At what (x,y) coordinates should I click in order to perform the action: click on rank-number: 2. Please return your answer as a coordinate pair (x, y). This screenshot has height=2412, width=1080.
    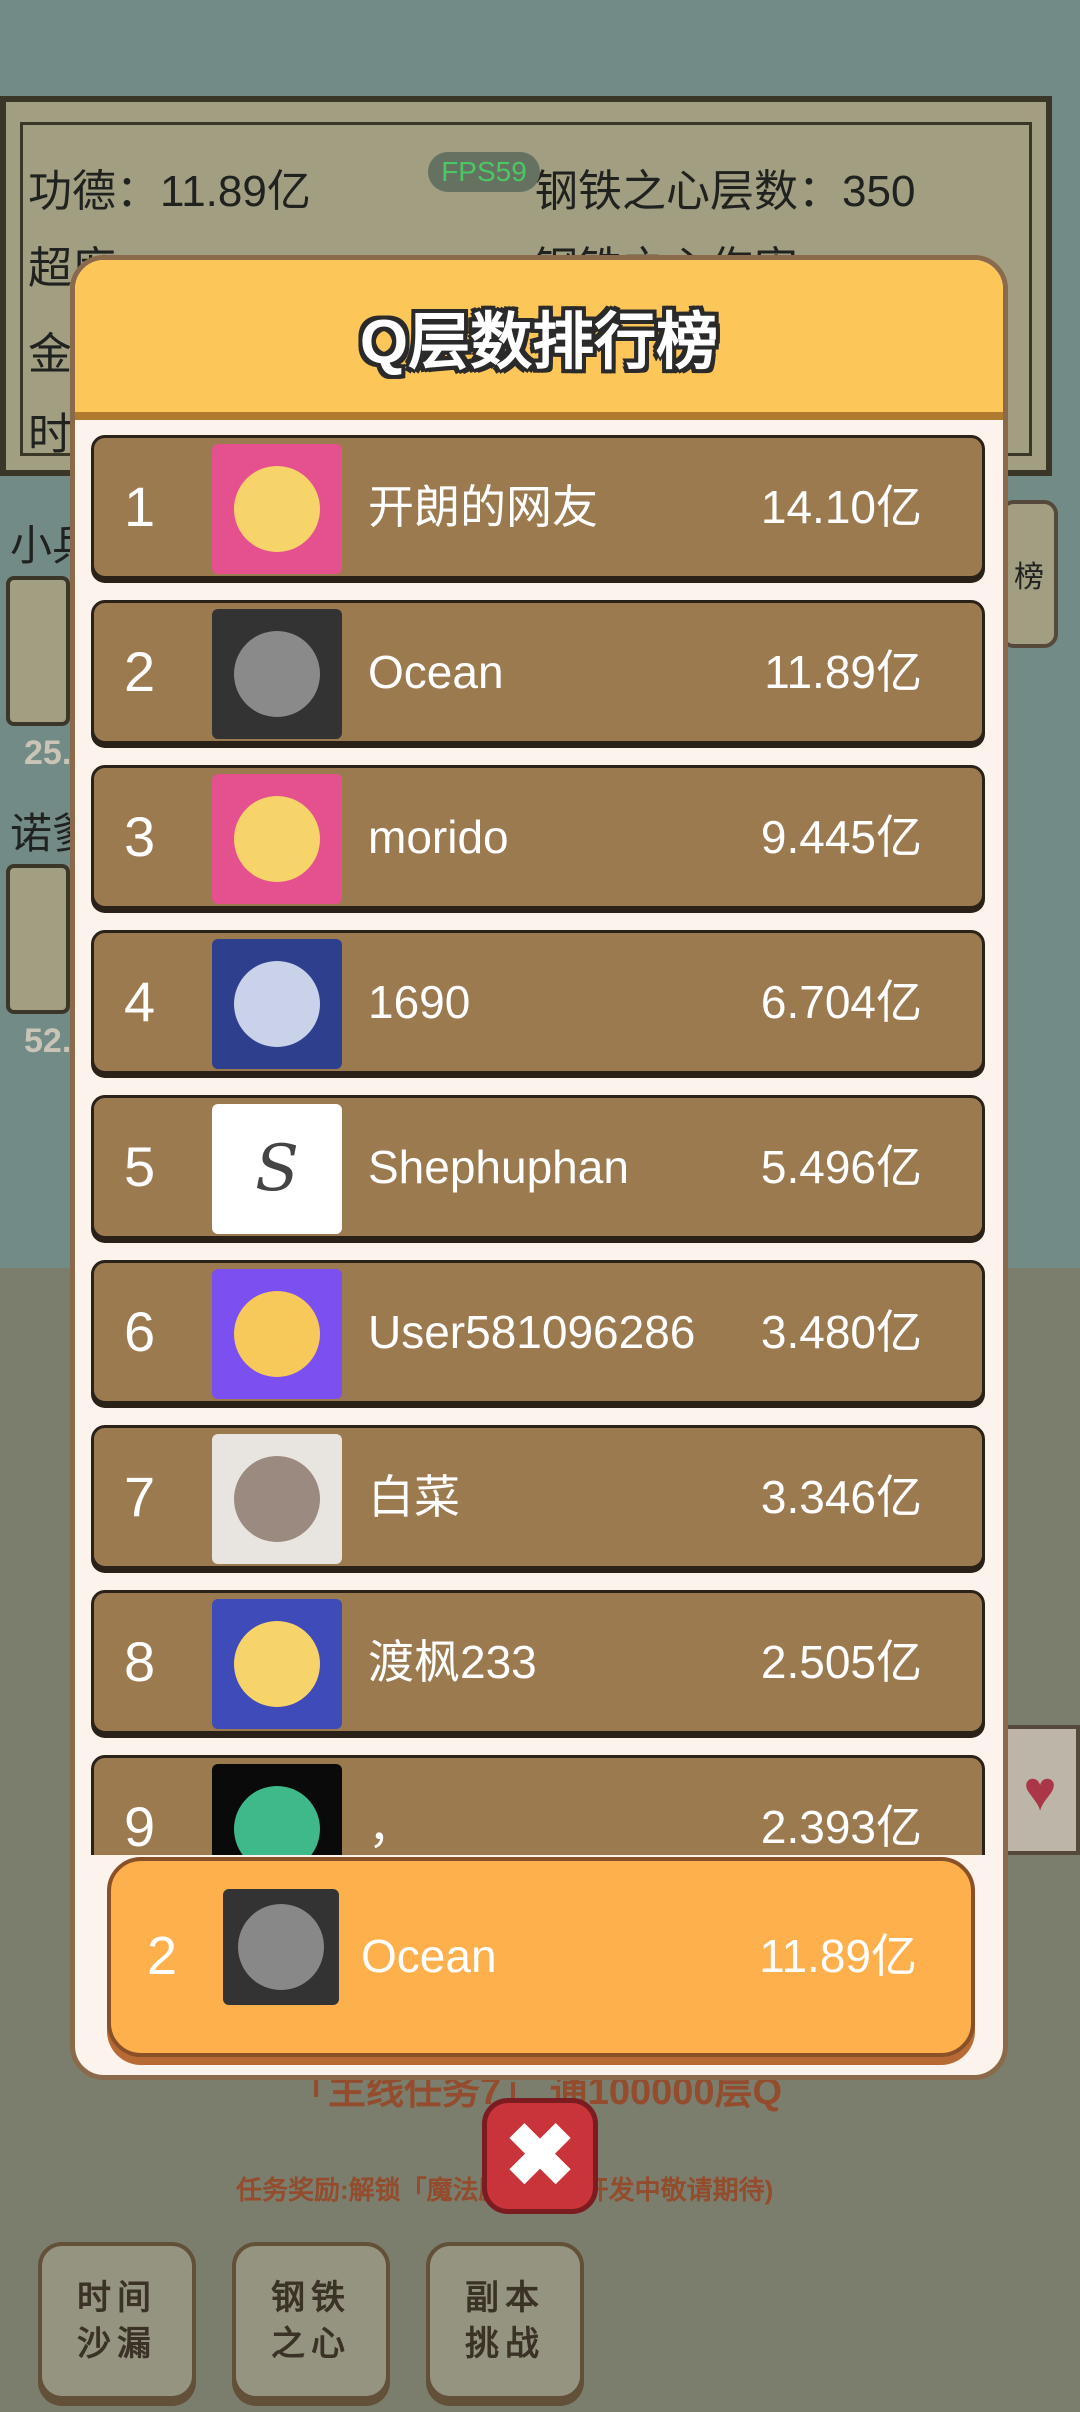
    Looking at the image, I should click on (140, 671).